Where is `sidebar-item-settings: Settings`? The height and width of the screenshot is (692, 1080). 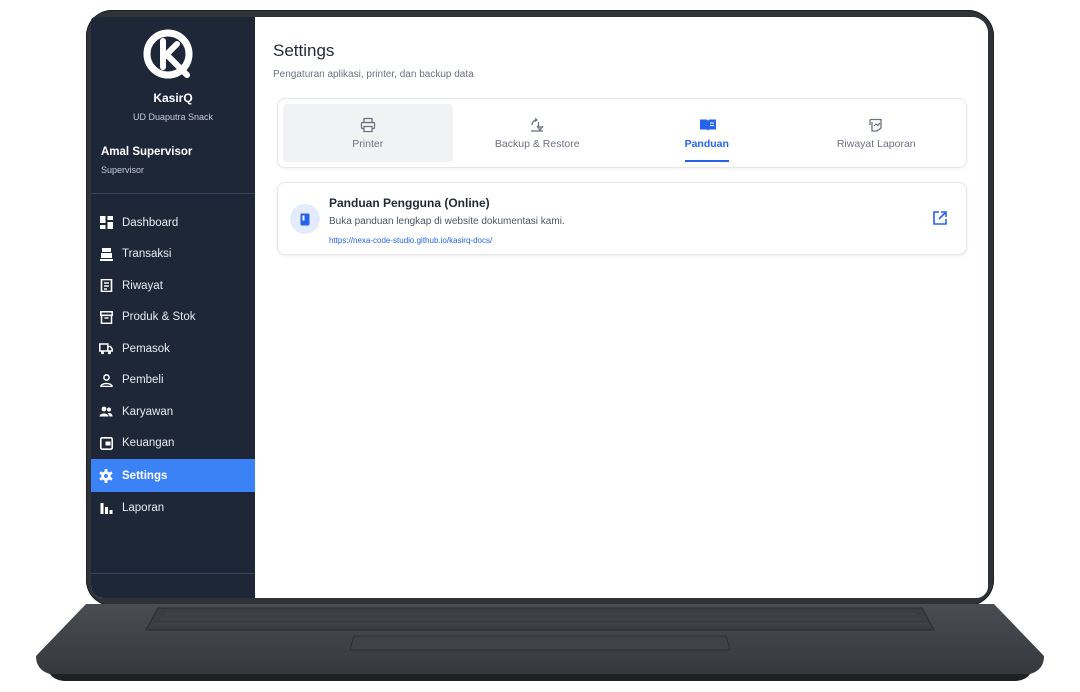
sidebar-item-settings: Settings is located at coordinates (173, 475).